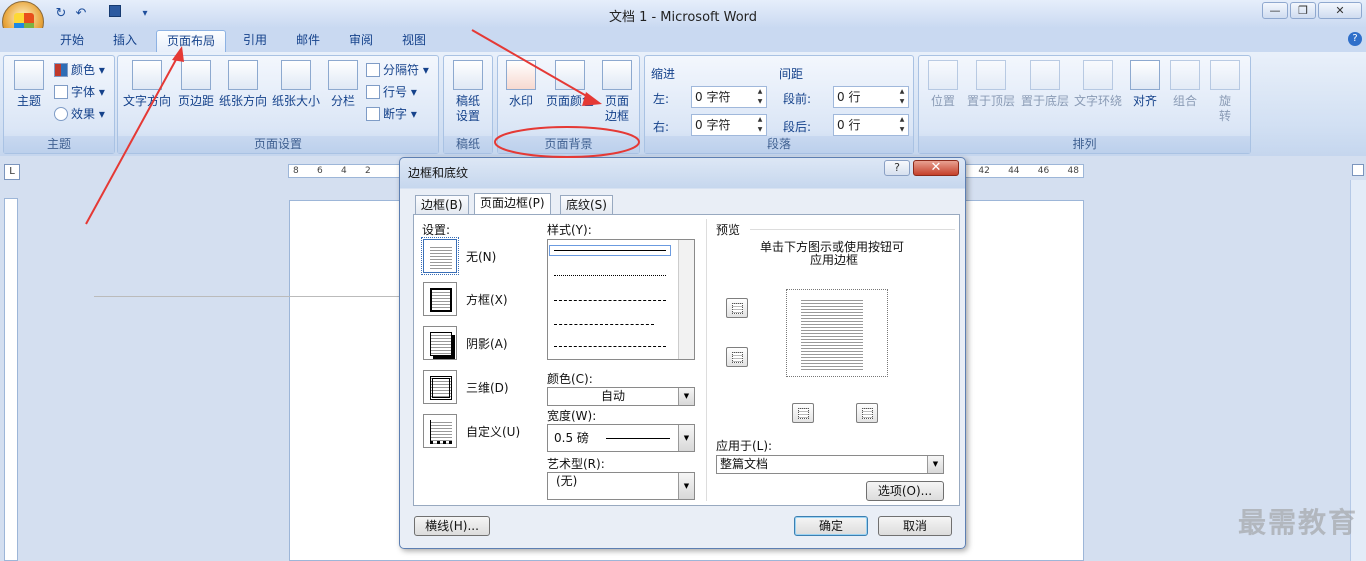 This screenshot has height=561, width=1366. What do you see at coordinates (362, 127) in the screenshot?
I see `annotation-overlay` at bounding box center [362, 127].